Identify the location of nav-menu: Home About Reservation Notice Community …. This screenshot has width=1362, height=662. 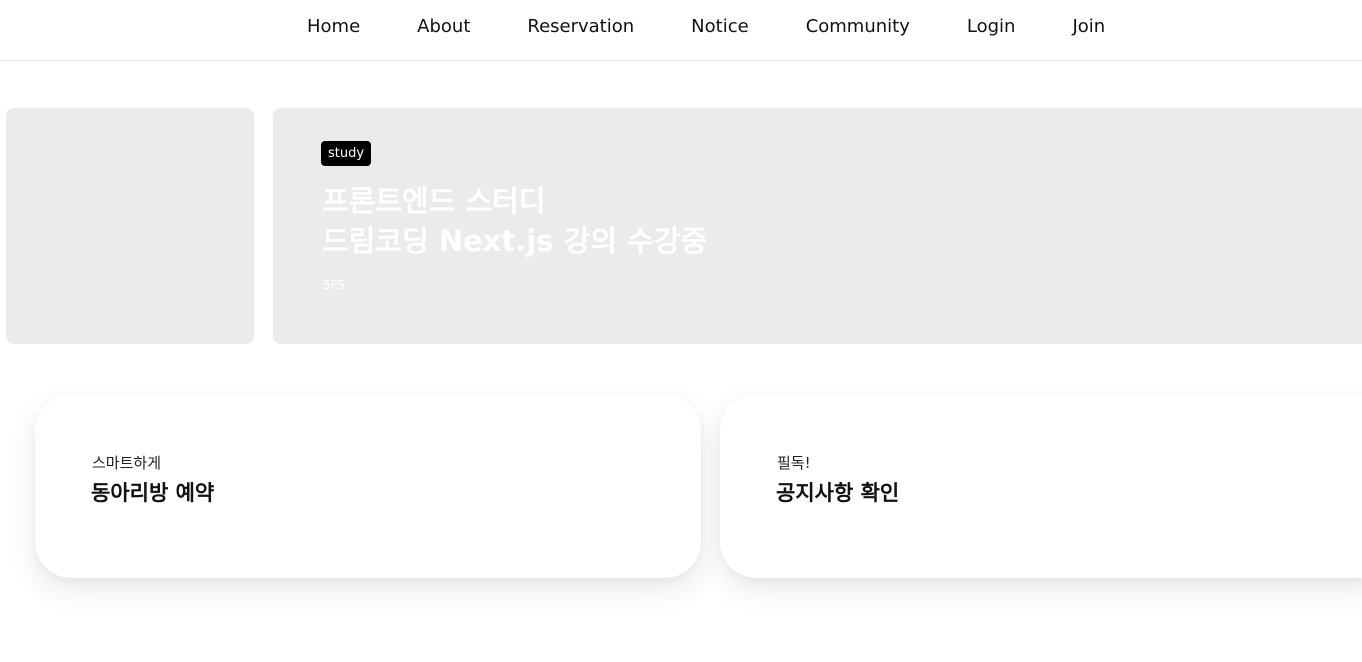
(706, 27).